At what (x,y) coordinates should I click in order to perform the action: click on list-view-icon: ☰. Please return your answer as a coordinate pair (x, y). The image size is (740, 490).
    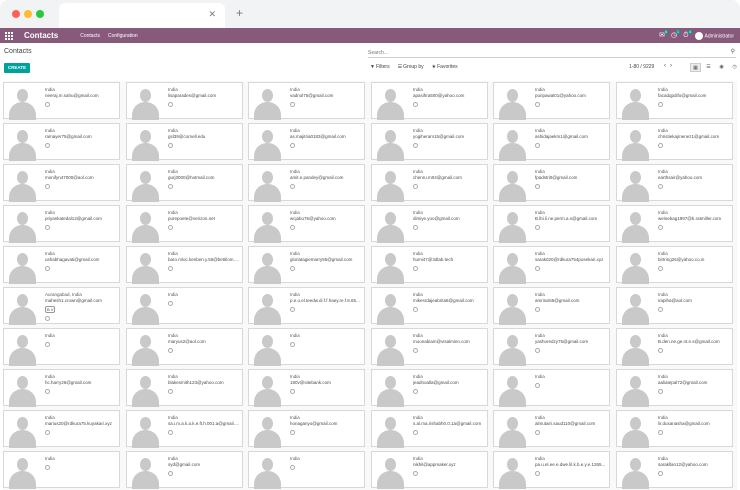
    Looking at the image, I should click on (708, 67).